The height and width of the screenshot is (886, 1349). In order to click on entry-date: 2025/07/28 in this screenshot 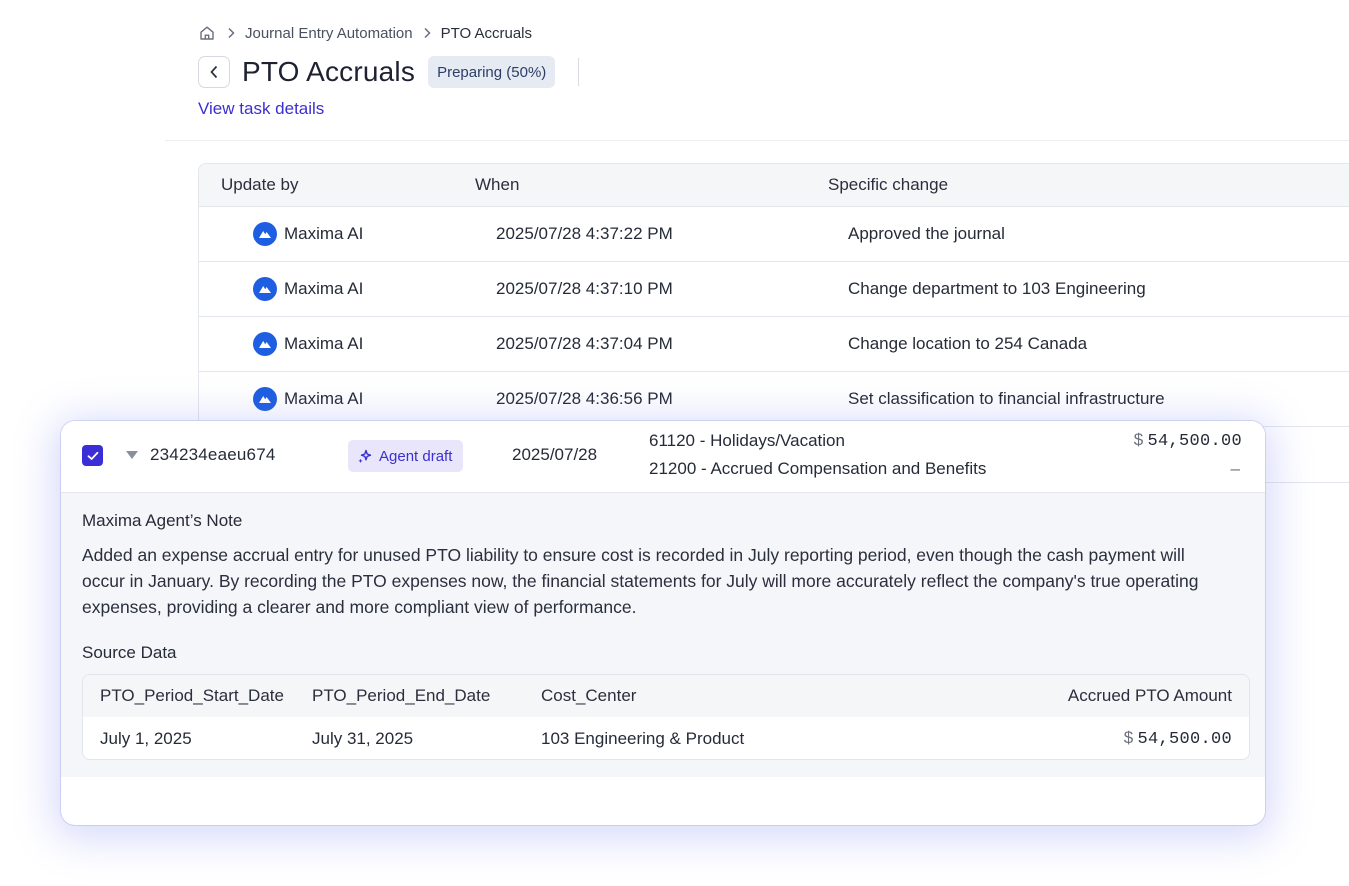, I will do `click(555, 454)`.